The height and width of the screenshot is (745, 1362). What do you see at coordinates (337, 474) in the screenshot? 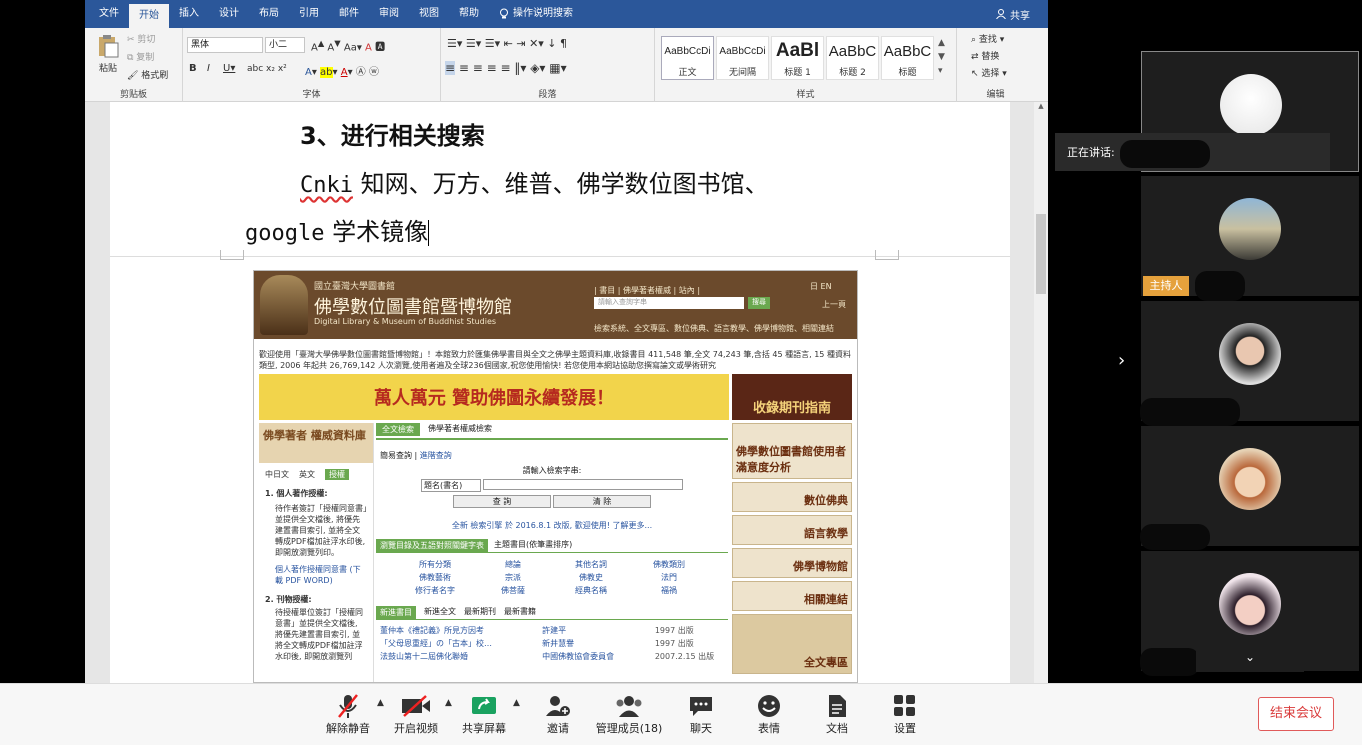
I see `left-tab-auth: 授權` at bounding box center [337, 474].